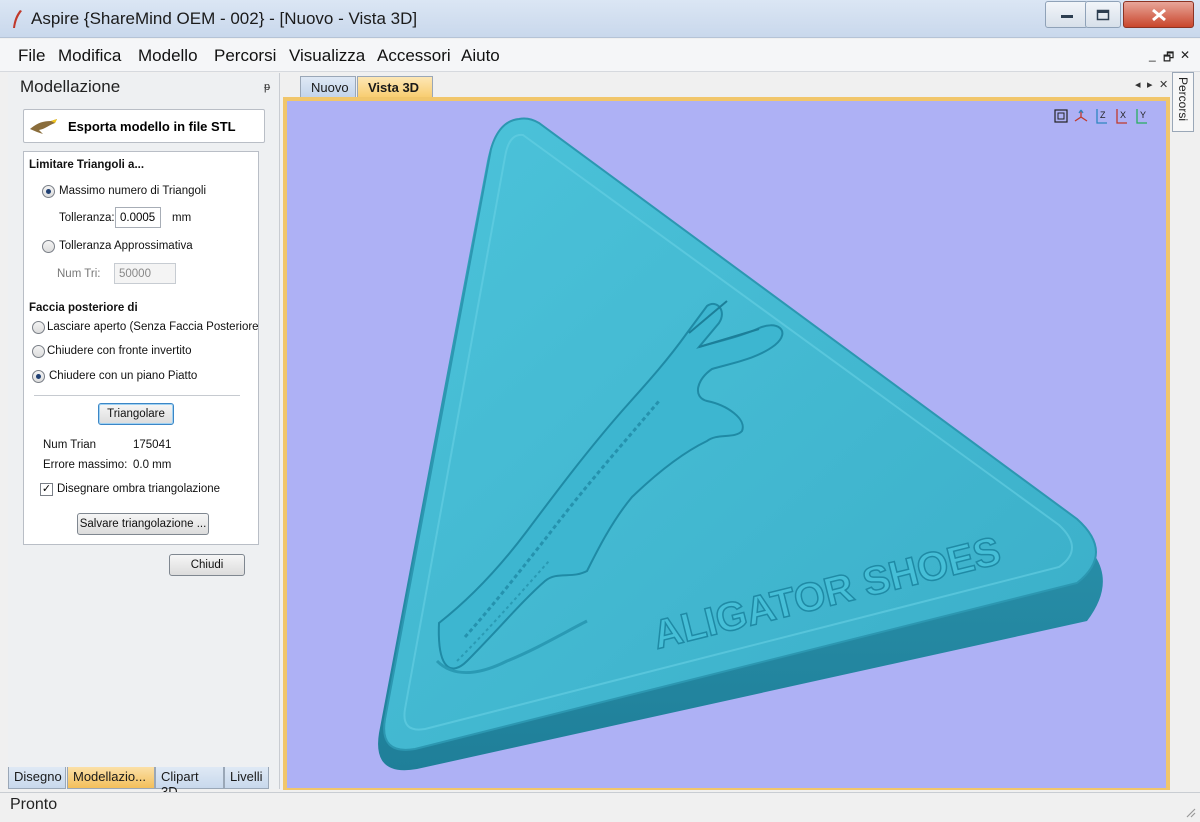  Describe the element at coordinates (267, 87) in the screenshot. I see `pin-icon: ᵽ` at that location.